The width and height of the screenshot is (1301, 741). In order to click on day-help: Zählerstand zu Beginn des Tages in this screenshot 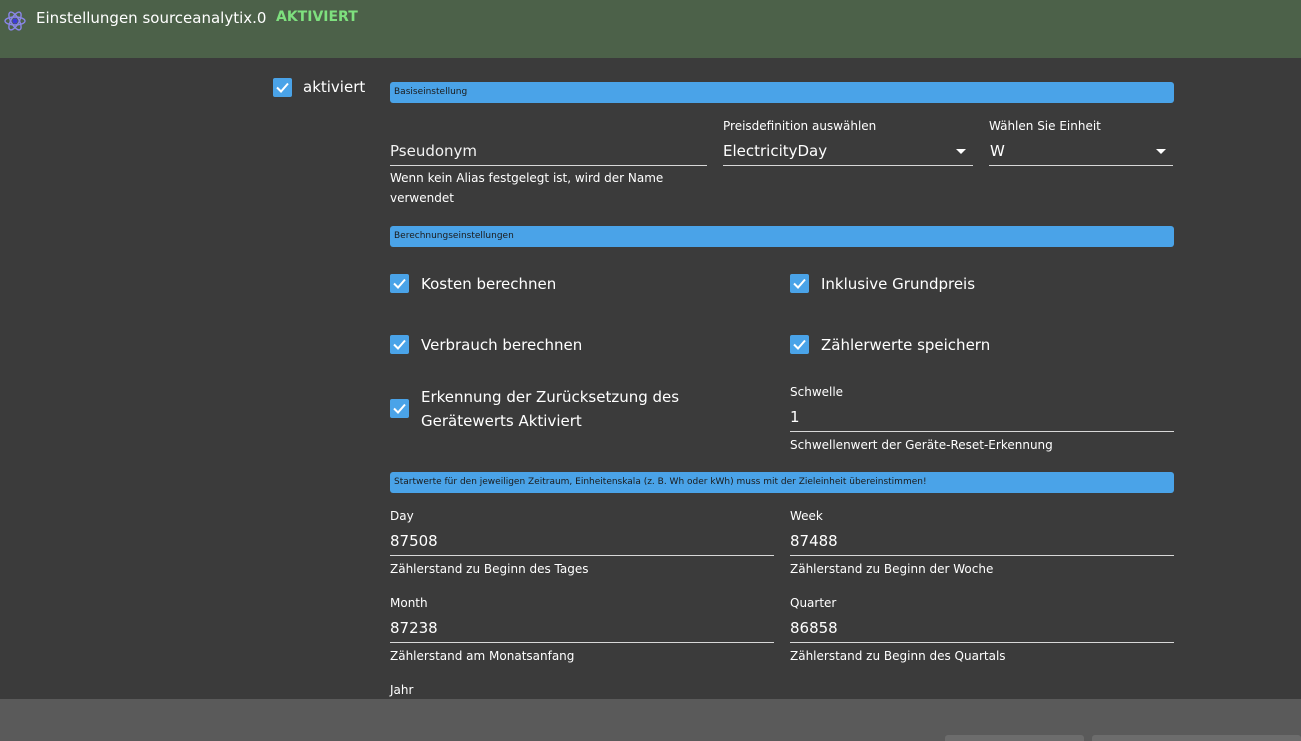, I will do `click(489, 569)`.